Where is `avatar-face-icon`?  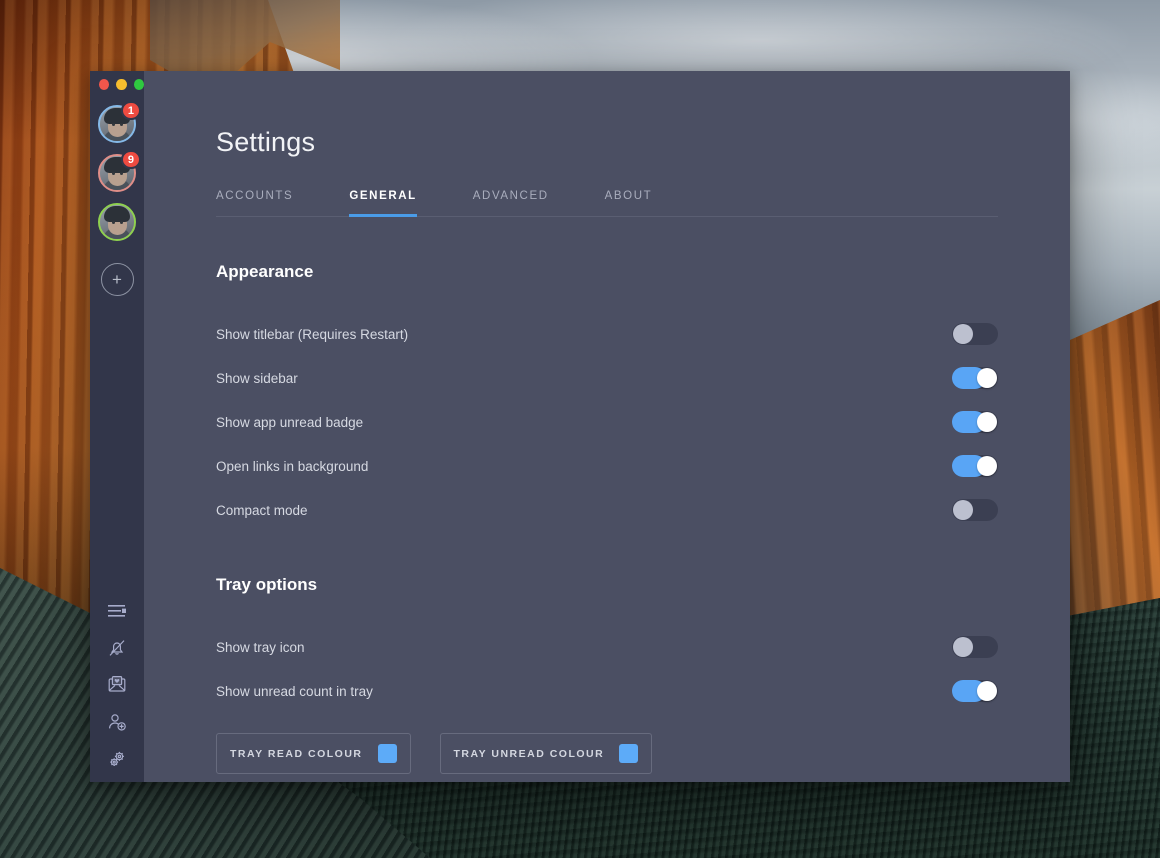
avatar-face-icon is located at coordinates (117, 222).